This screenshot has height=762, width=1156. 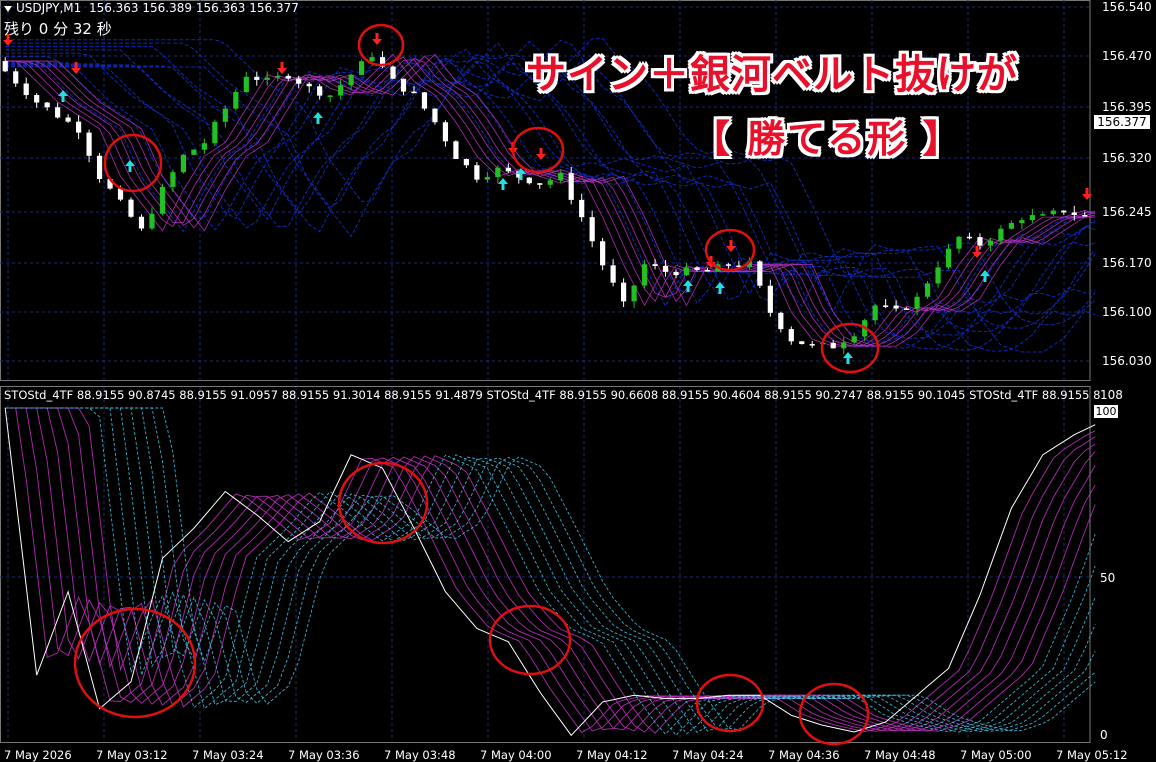 I want to click on collapse-triangle-icon, so click(x=8, y=8).